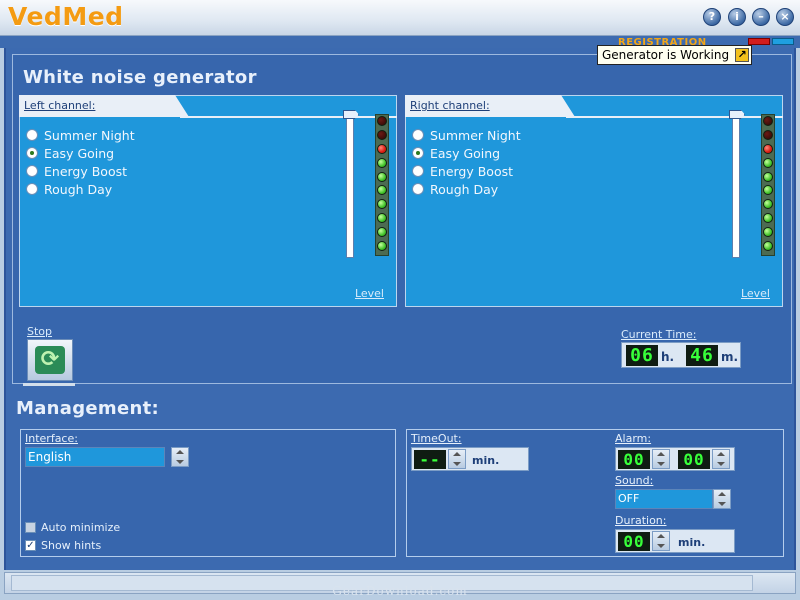 This screenshot has width=800, height=600. What do you see at coordinates (641, 520) in the screenshot?
I see `duration-label: Duration:` at bounding box center [641, 520].